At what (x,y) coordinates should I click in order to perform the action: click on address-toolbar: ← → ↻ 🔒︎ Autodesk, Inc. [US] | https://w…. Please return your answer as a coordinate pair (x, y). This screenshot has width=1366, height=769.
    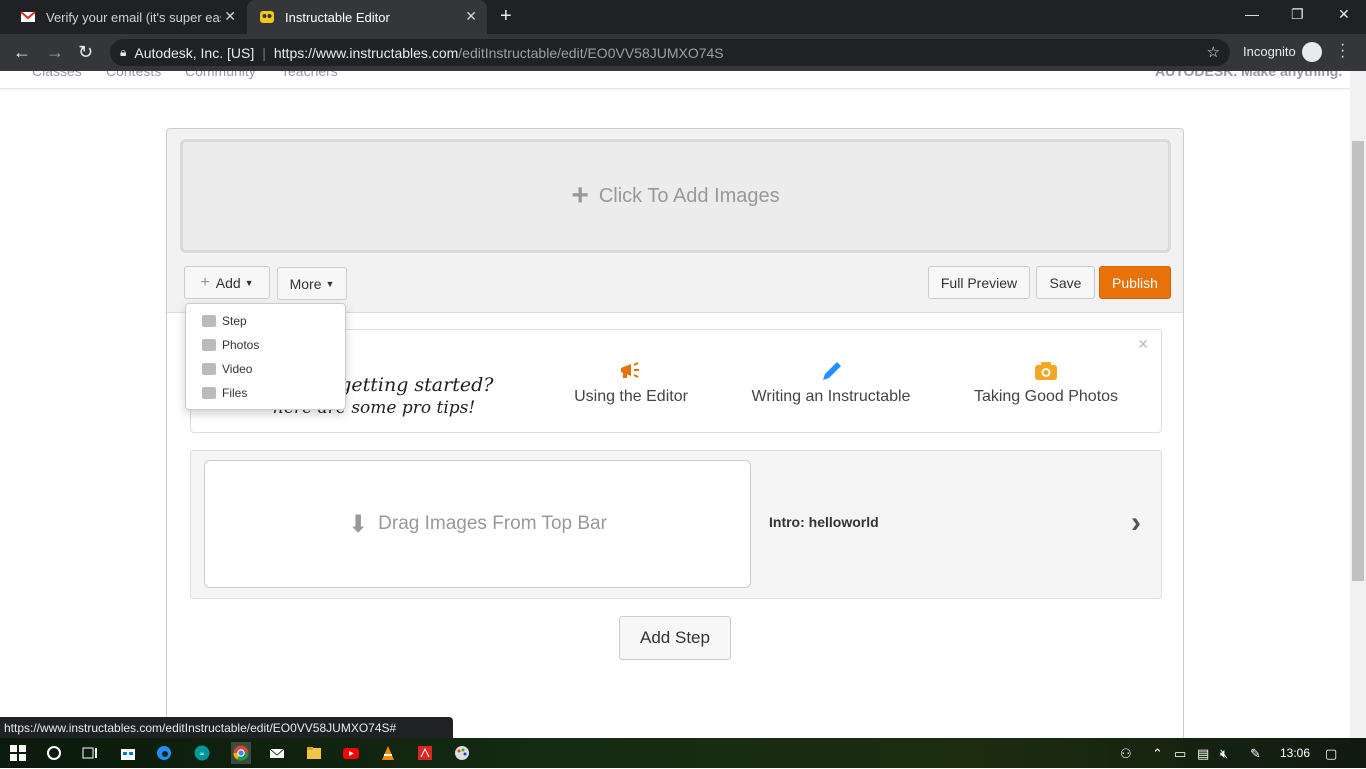
    Looking at the image, I should click on (683, 52).